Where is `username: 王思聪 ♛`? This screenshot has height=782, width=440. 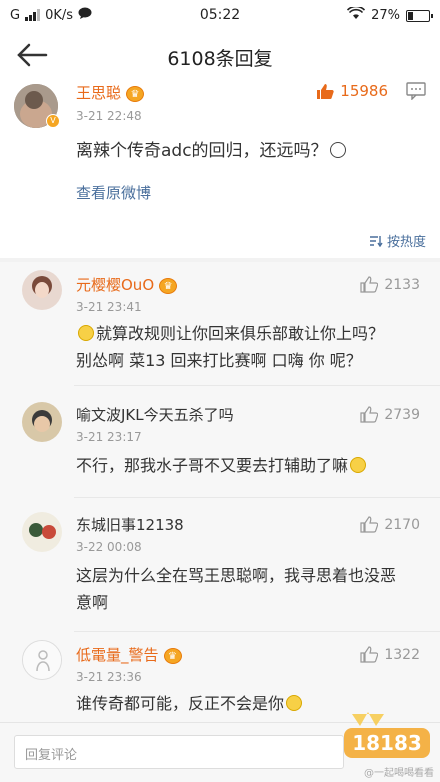 username: 王思聪 ♛ is located at coordinates (110, 92).